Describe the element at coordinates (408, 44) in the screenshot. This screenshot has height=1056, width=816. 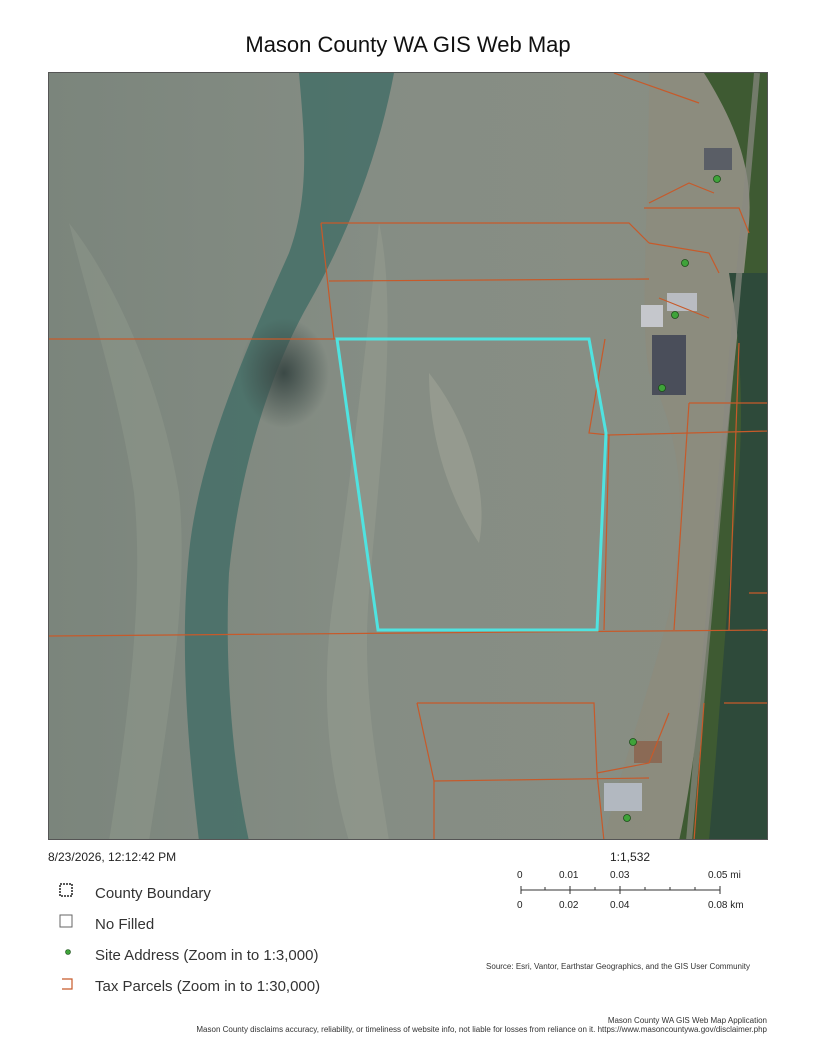
I see `map-title: Mason County WA GIS Web Map` at that location.